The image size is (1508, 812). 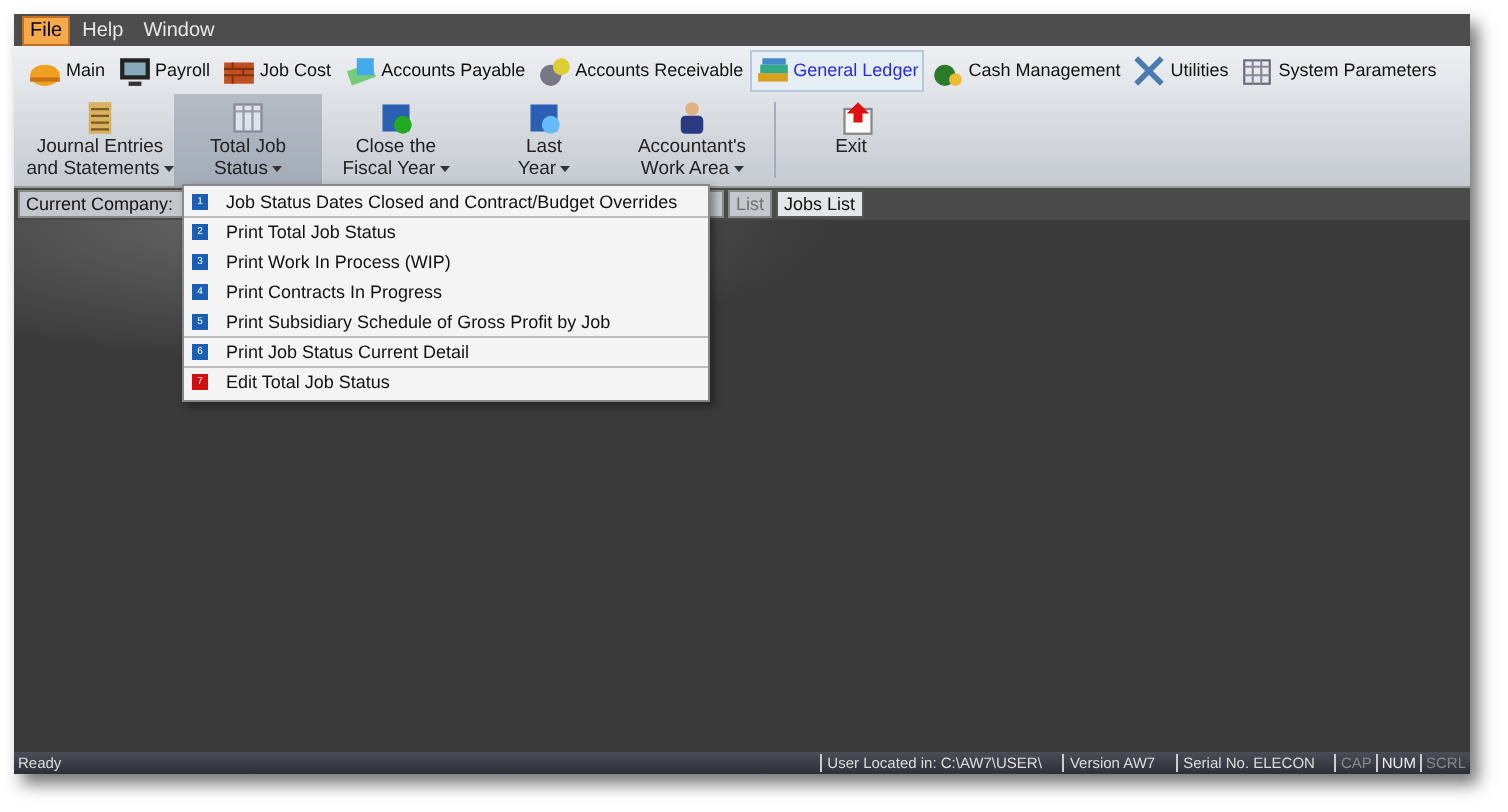 What do you see at coordinates (179, 30) in the screenshot?
I see `menu-item: Window` at bounding box center [179, 30].